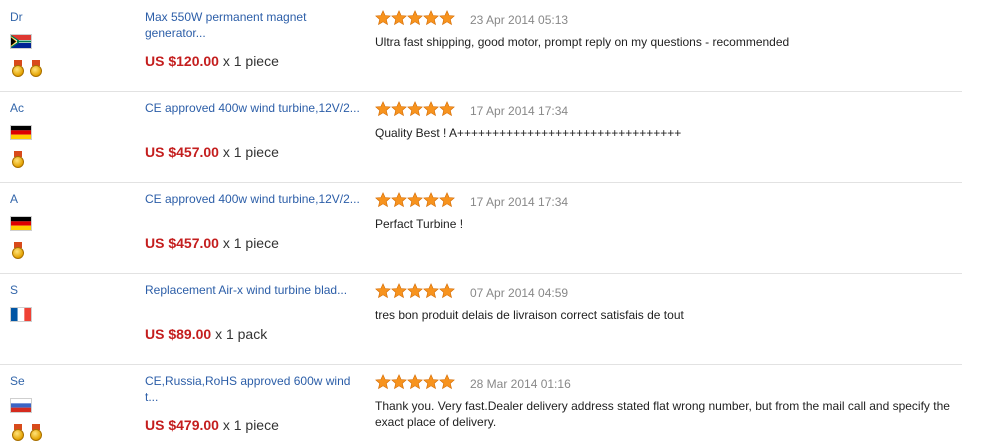 The height and width of the screenshot is (444, 995). Describe the element at coordinates (519, 293) in the screenshot. I see `review-date: 07 Apr 2014 04:59` at that location.